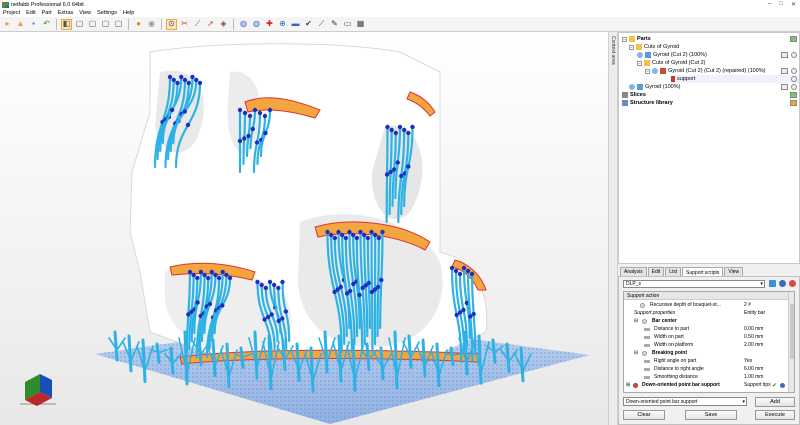 Image resolution: width=800 pixels, height=425 pixels. What do you see at coordinates (334, 24) in the screenshot?
I see `brush-icon: ✎` at bounding box center [334, 24].